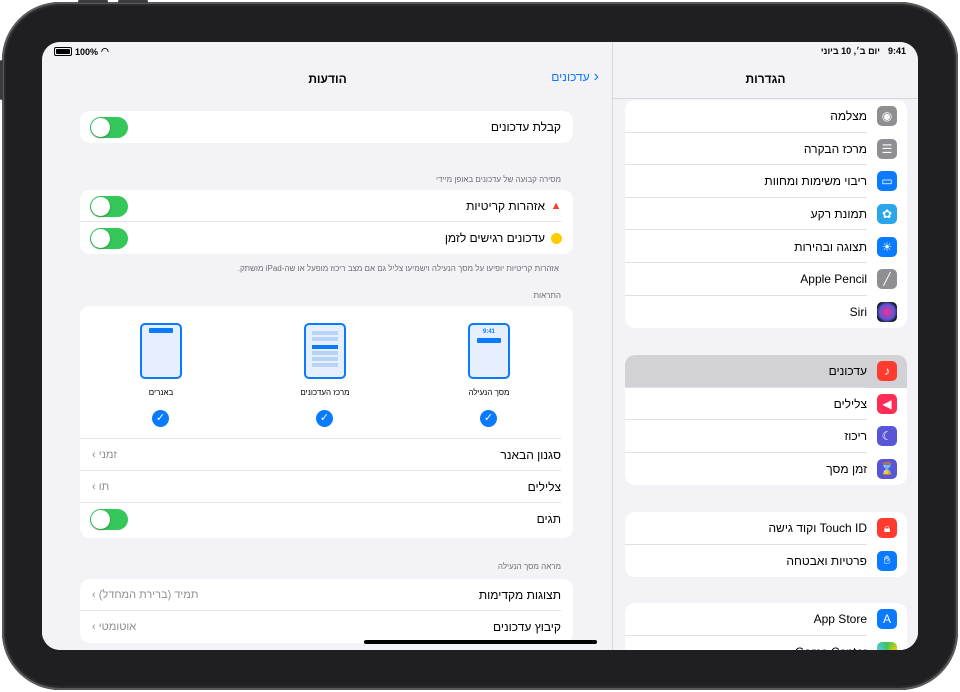 The width and height of the screenshot is (960, 692). I want to click on sidebar-item-notifications: ♪ עדכונים, so click(766, 371).